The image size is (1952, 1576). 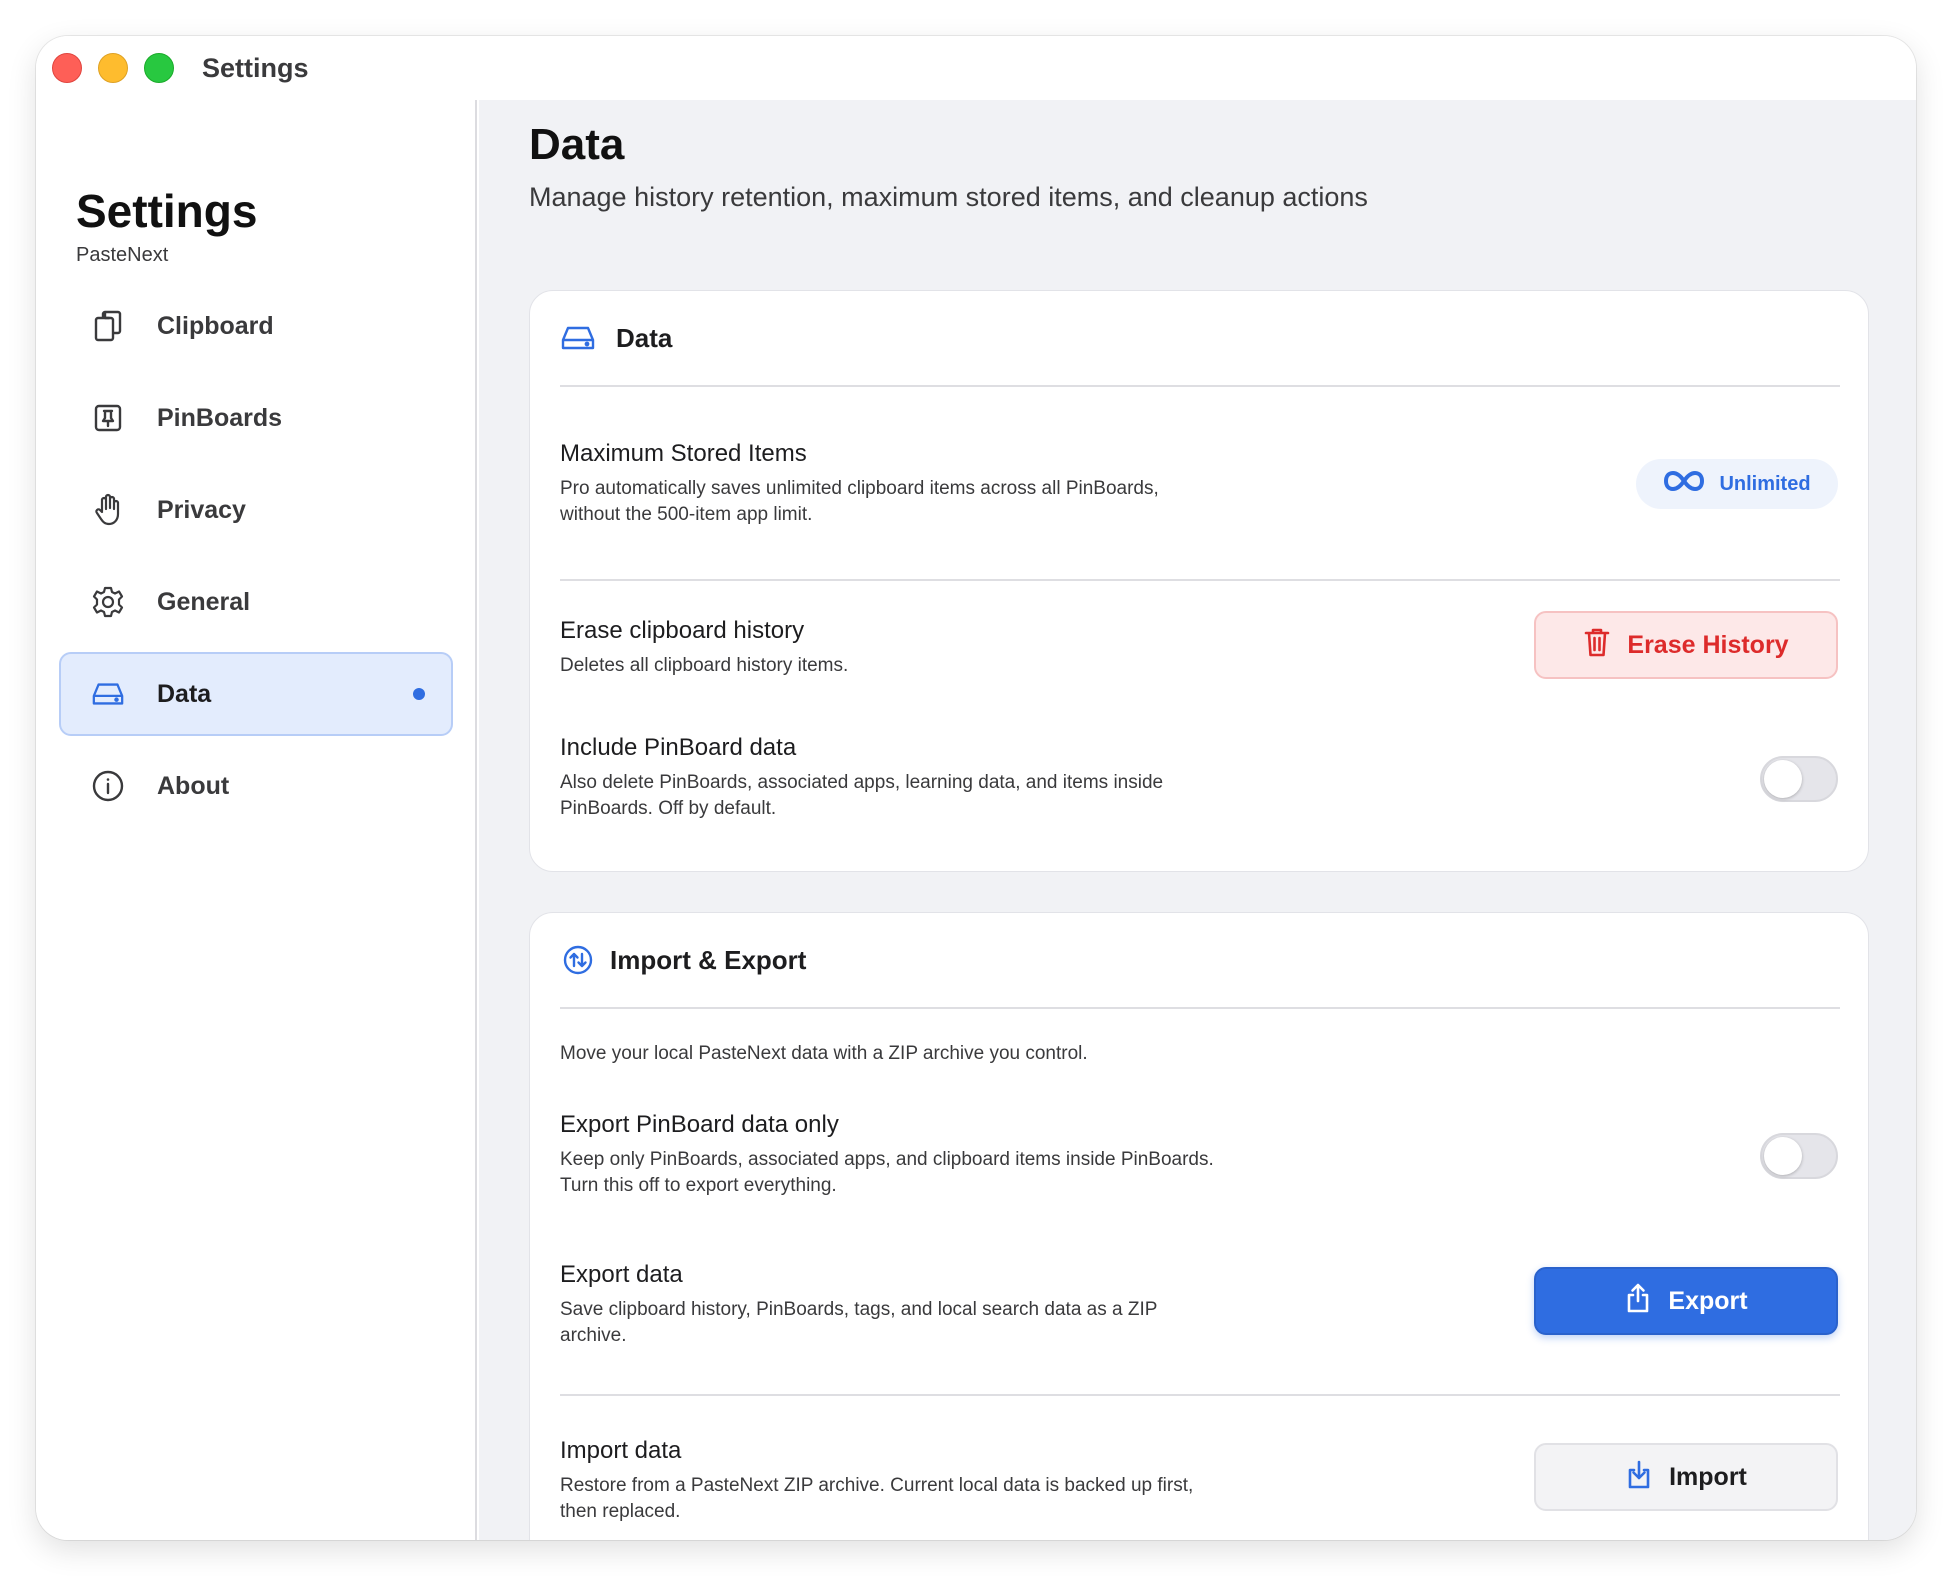 I want to click on erase-history-button-label: Erase History, so click(x=1708, y=644).